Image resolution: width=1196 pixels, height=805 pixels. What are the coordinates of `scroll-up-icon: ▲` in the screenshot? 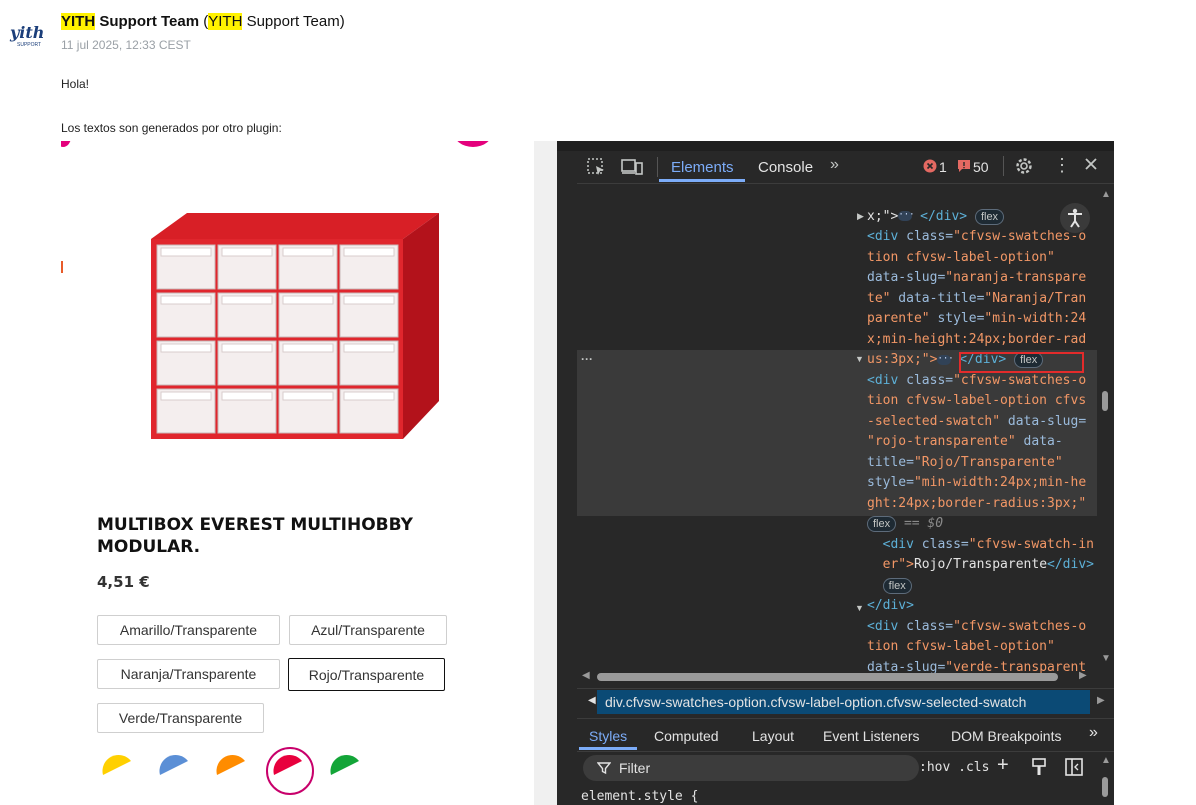 It's located at (1106, 194).